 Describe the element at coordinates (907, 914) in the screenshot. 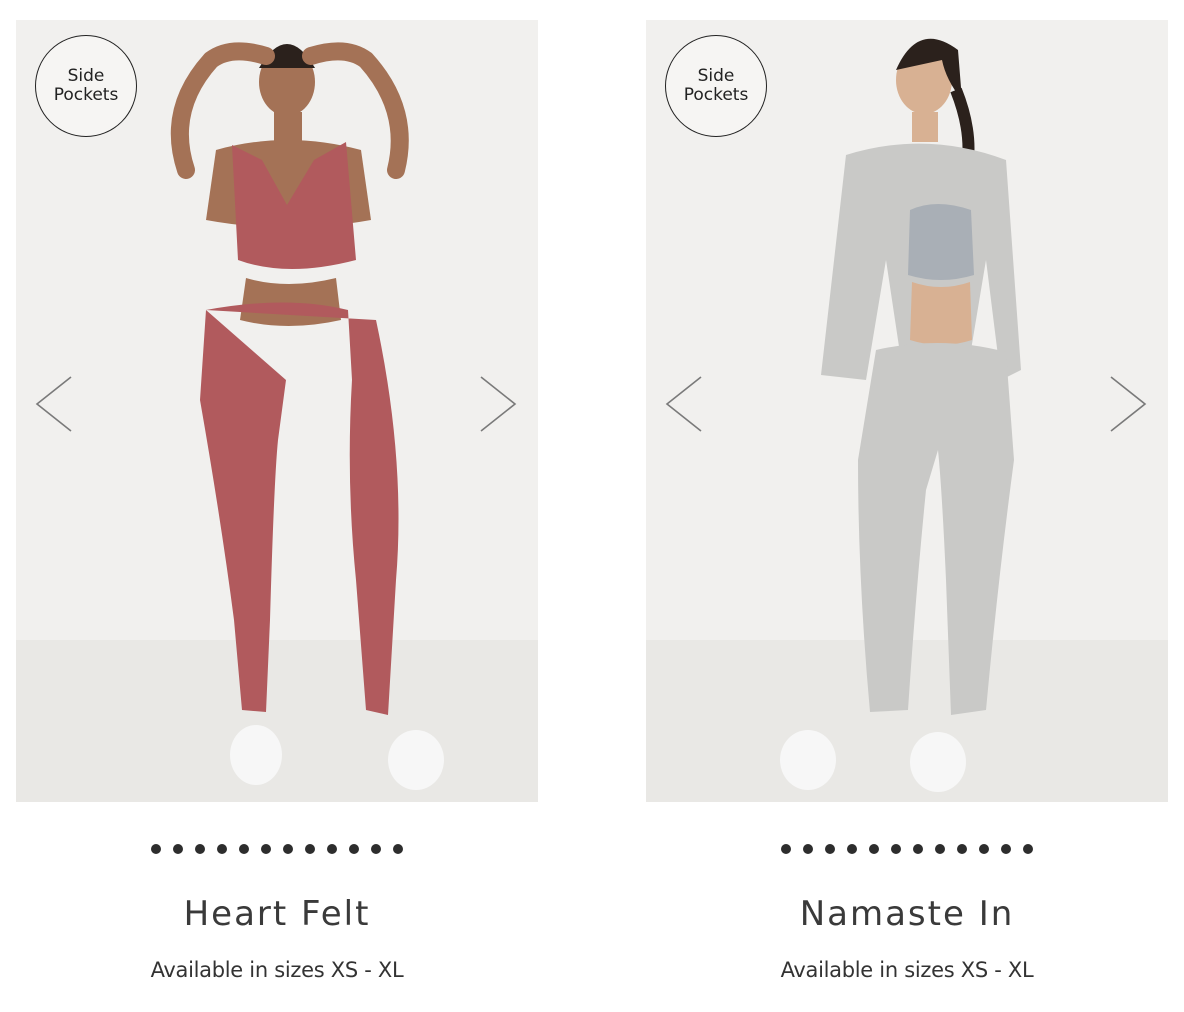

I see `product-title: Namaste In` at that location.